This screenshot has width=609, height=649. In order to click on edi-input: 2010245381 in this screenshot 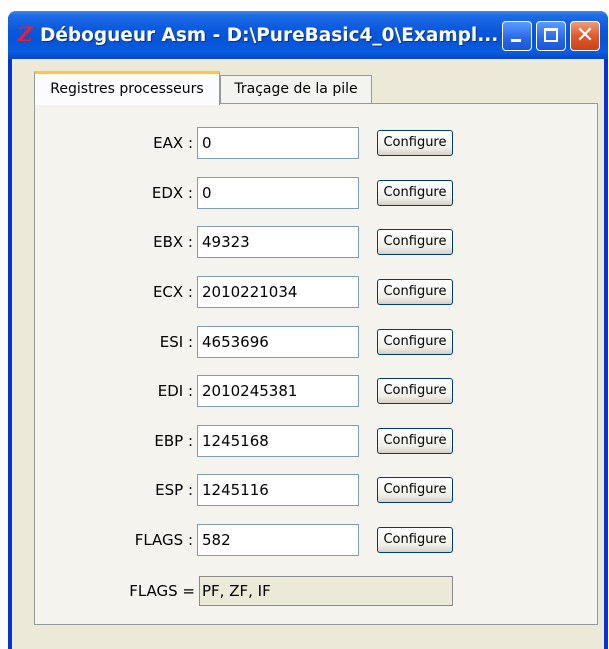, I will do `click(278, 391)`.